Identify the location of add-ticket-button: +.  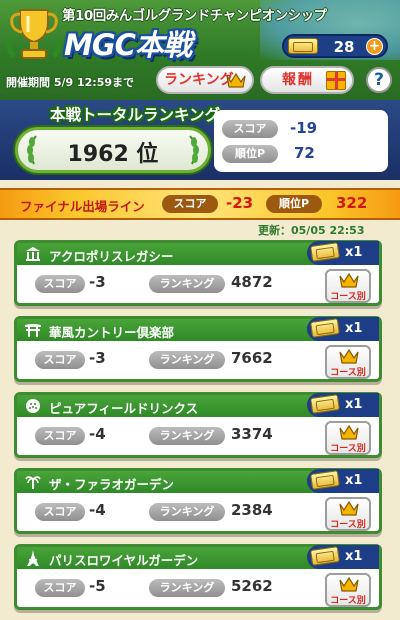
(374, 46).